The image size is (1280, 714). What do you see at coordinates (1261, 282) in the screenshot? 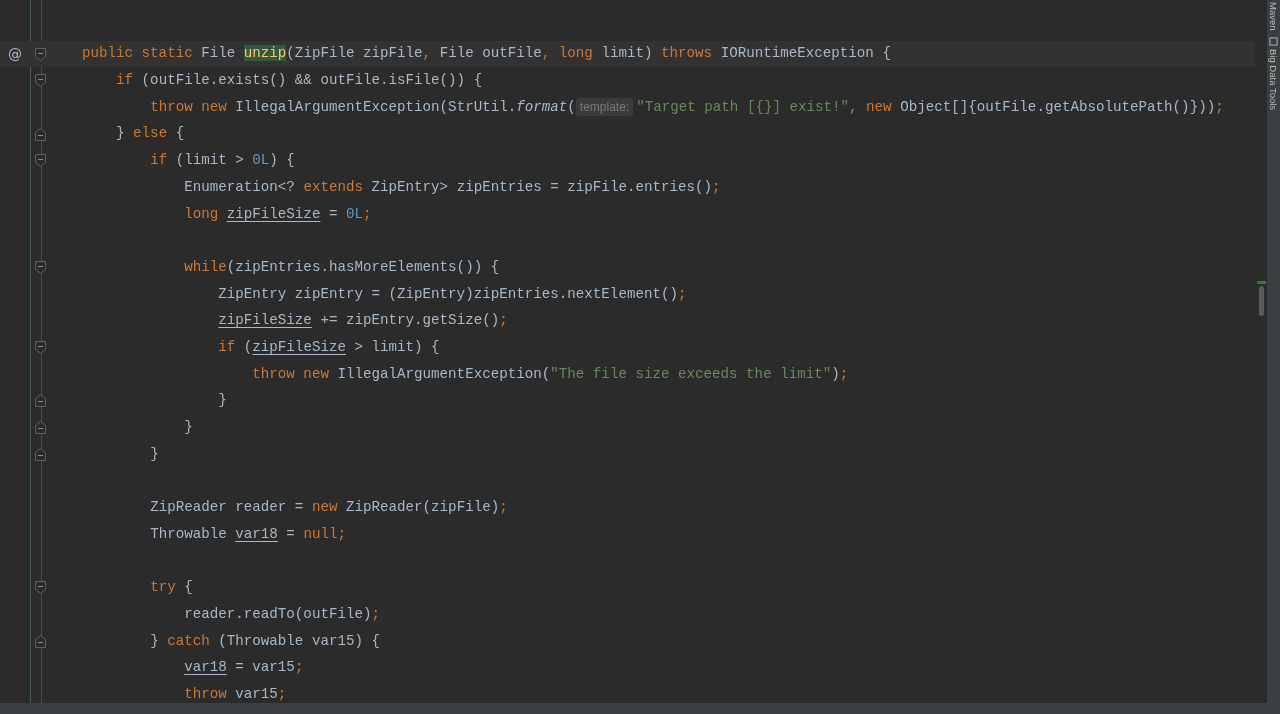
I see `status-marker` at bounding box center [1261, 282].